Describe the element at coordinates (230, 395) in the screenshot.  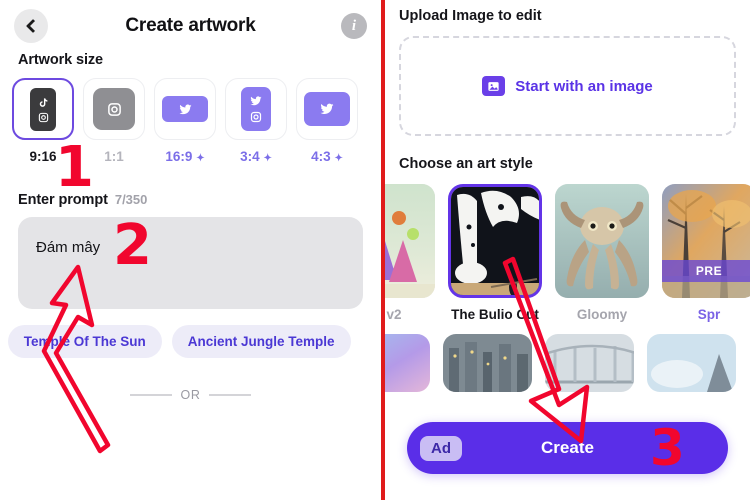
I see `or-line-right` at that location.